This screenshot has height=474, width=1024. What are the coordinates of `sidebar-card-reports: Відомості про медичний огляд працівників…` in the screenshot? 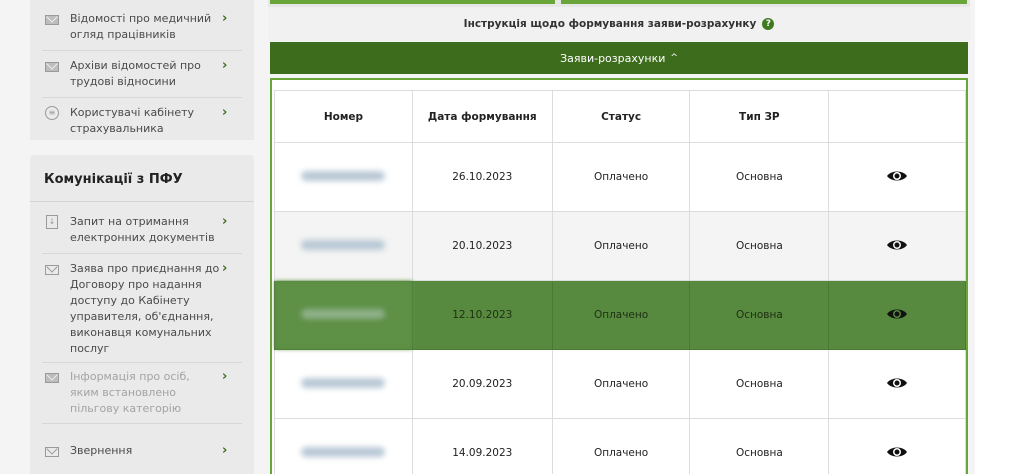 It's located at (142, 70).